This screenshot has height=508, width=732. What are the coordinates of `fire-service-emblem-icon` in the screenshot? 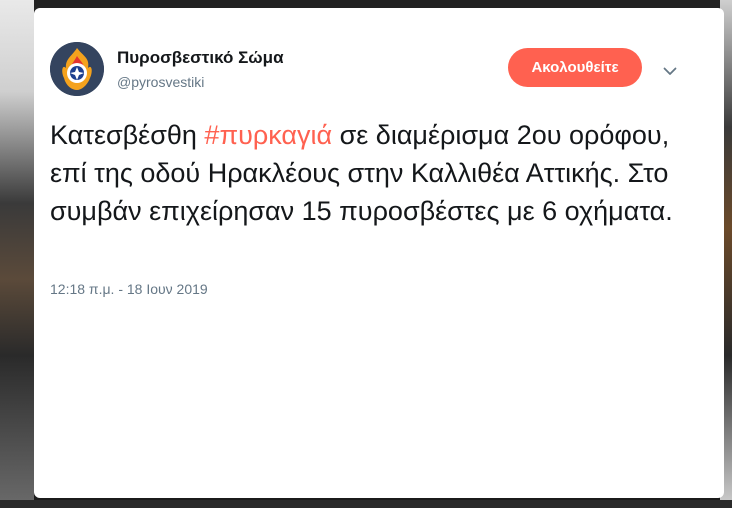 It's located at (77, 69).